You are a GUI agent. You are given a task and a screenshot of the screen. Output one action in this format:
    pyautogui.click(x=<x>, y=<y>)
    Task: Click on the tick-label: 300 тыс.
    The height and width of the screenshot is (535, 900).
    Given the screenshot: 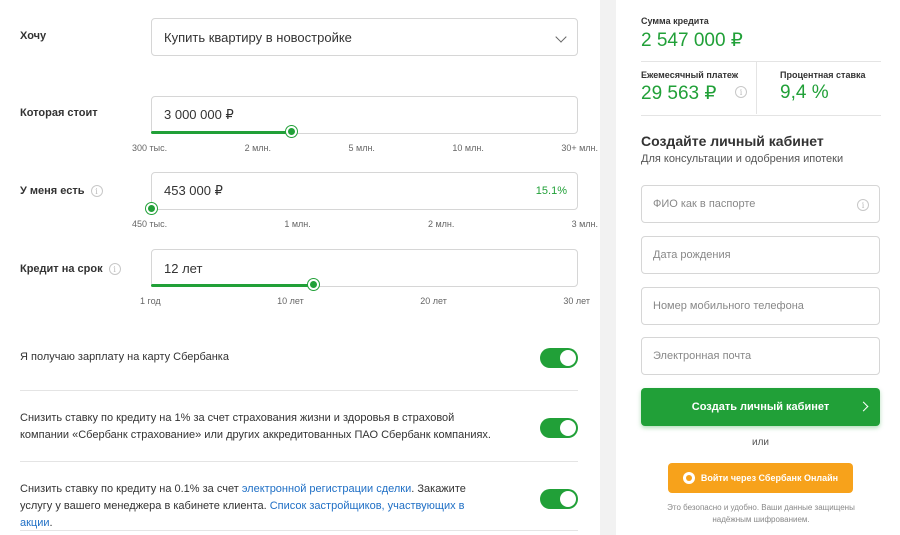 What is the action you would take?
    pyautogui.click(x=150, y=148)
    